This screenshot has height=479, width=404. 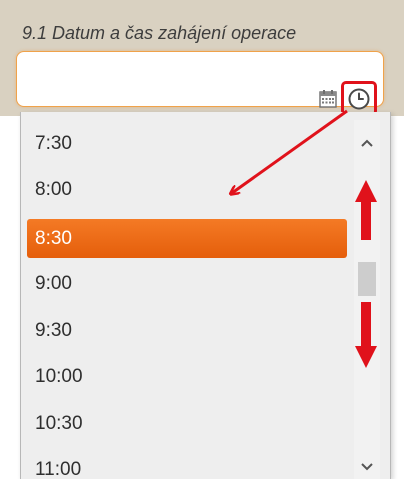 I want to click on scrollbar-thumb, so click(x=367, y=279).